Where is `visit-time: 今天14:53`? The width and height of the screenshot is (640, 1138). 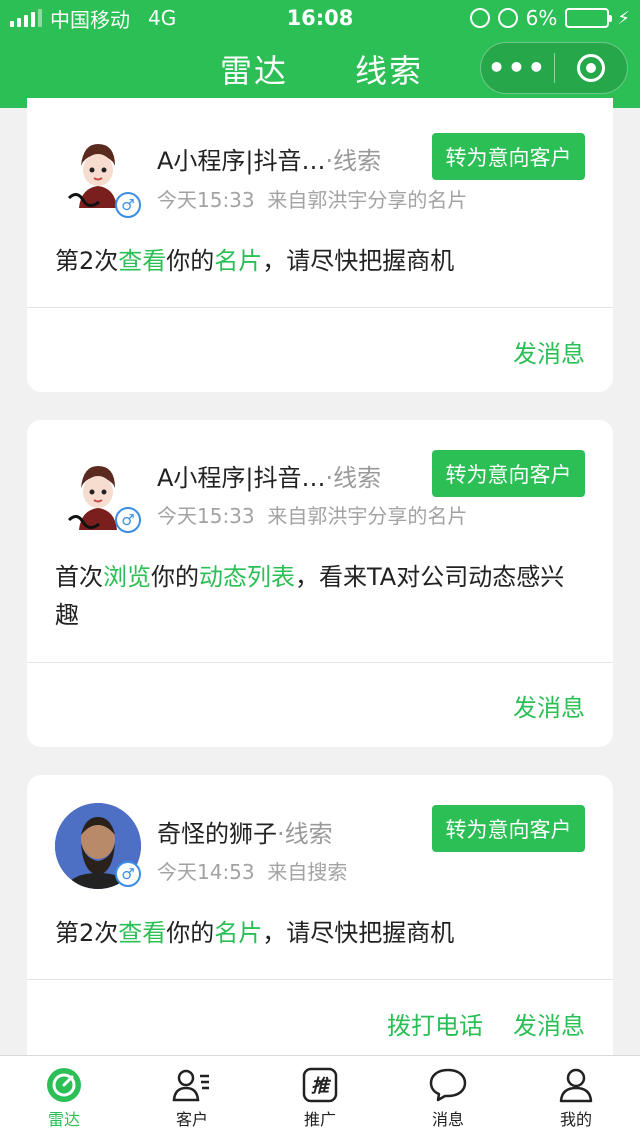
visit-time: 今天14:53 is located at coordinates (206, 872).